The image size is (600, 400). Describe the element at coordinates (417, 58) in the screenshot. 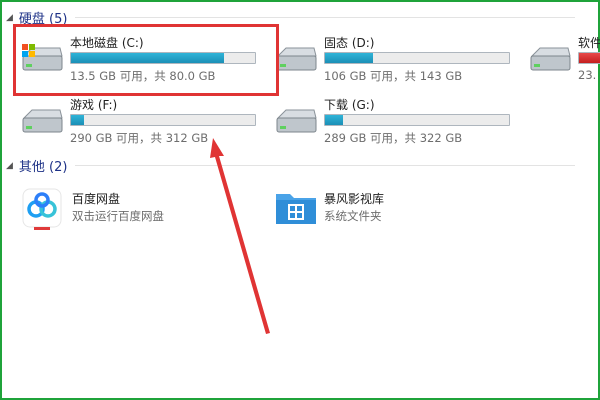

I see `drive-d-usage-bar` at that location.